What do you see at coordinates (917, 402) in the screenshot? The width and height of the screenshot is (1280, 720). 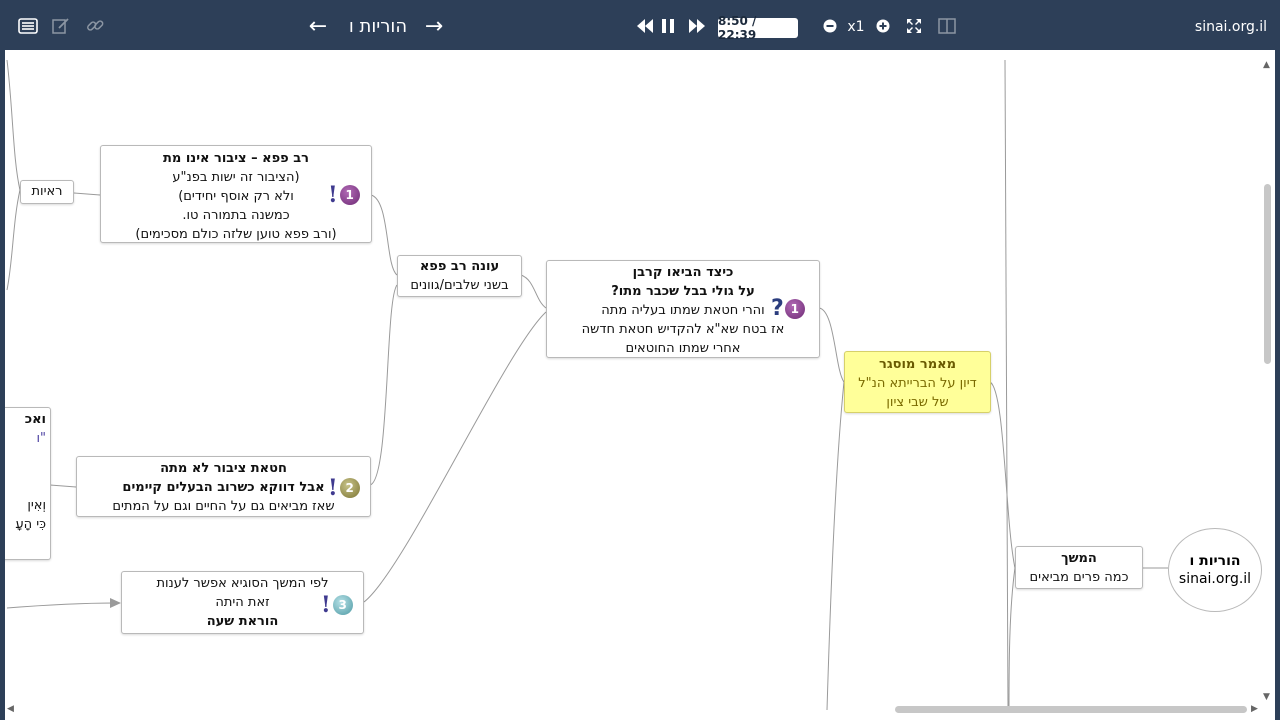 I see `node-line: של שבי ציון` at bounding box center [917, 402].